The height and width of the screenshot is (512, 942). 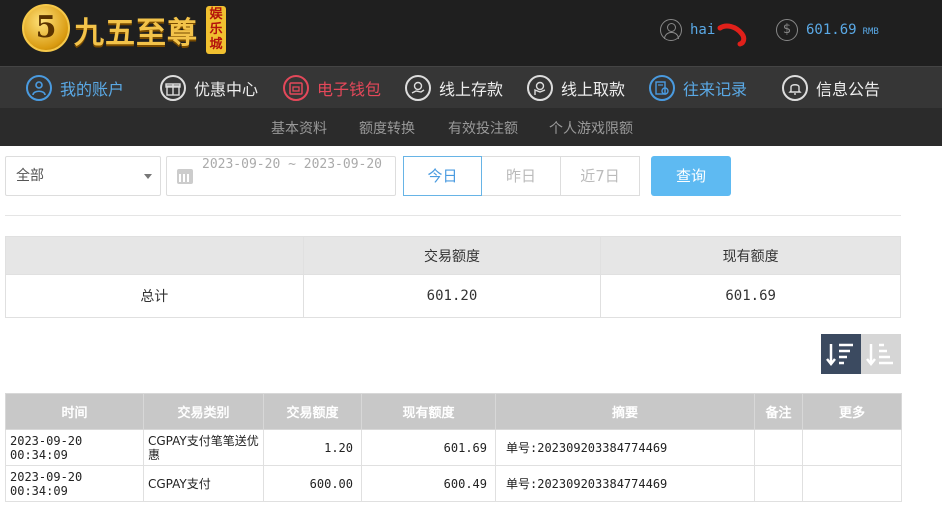 I want to click on header-balance: 现有额度, so click(x=428, y=411).